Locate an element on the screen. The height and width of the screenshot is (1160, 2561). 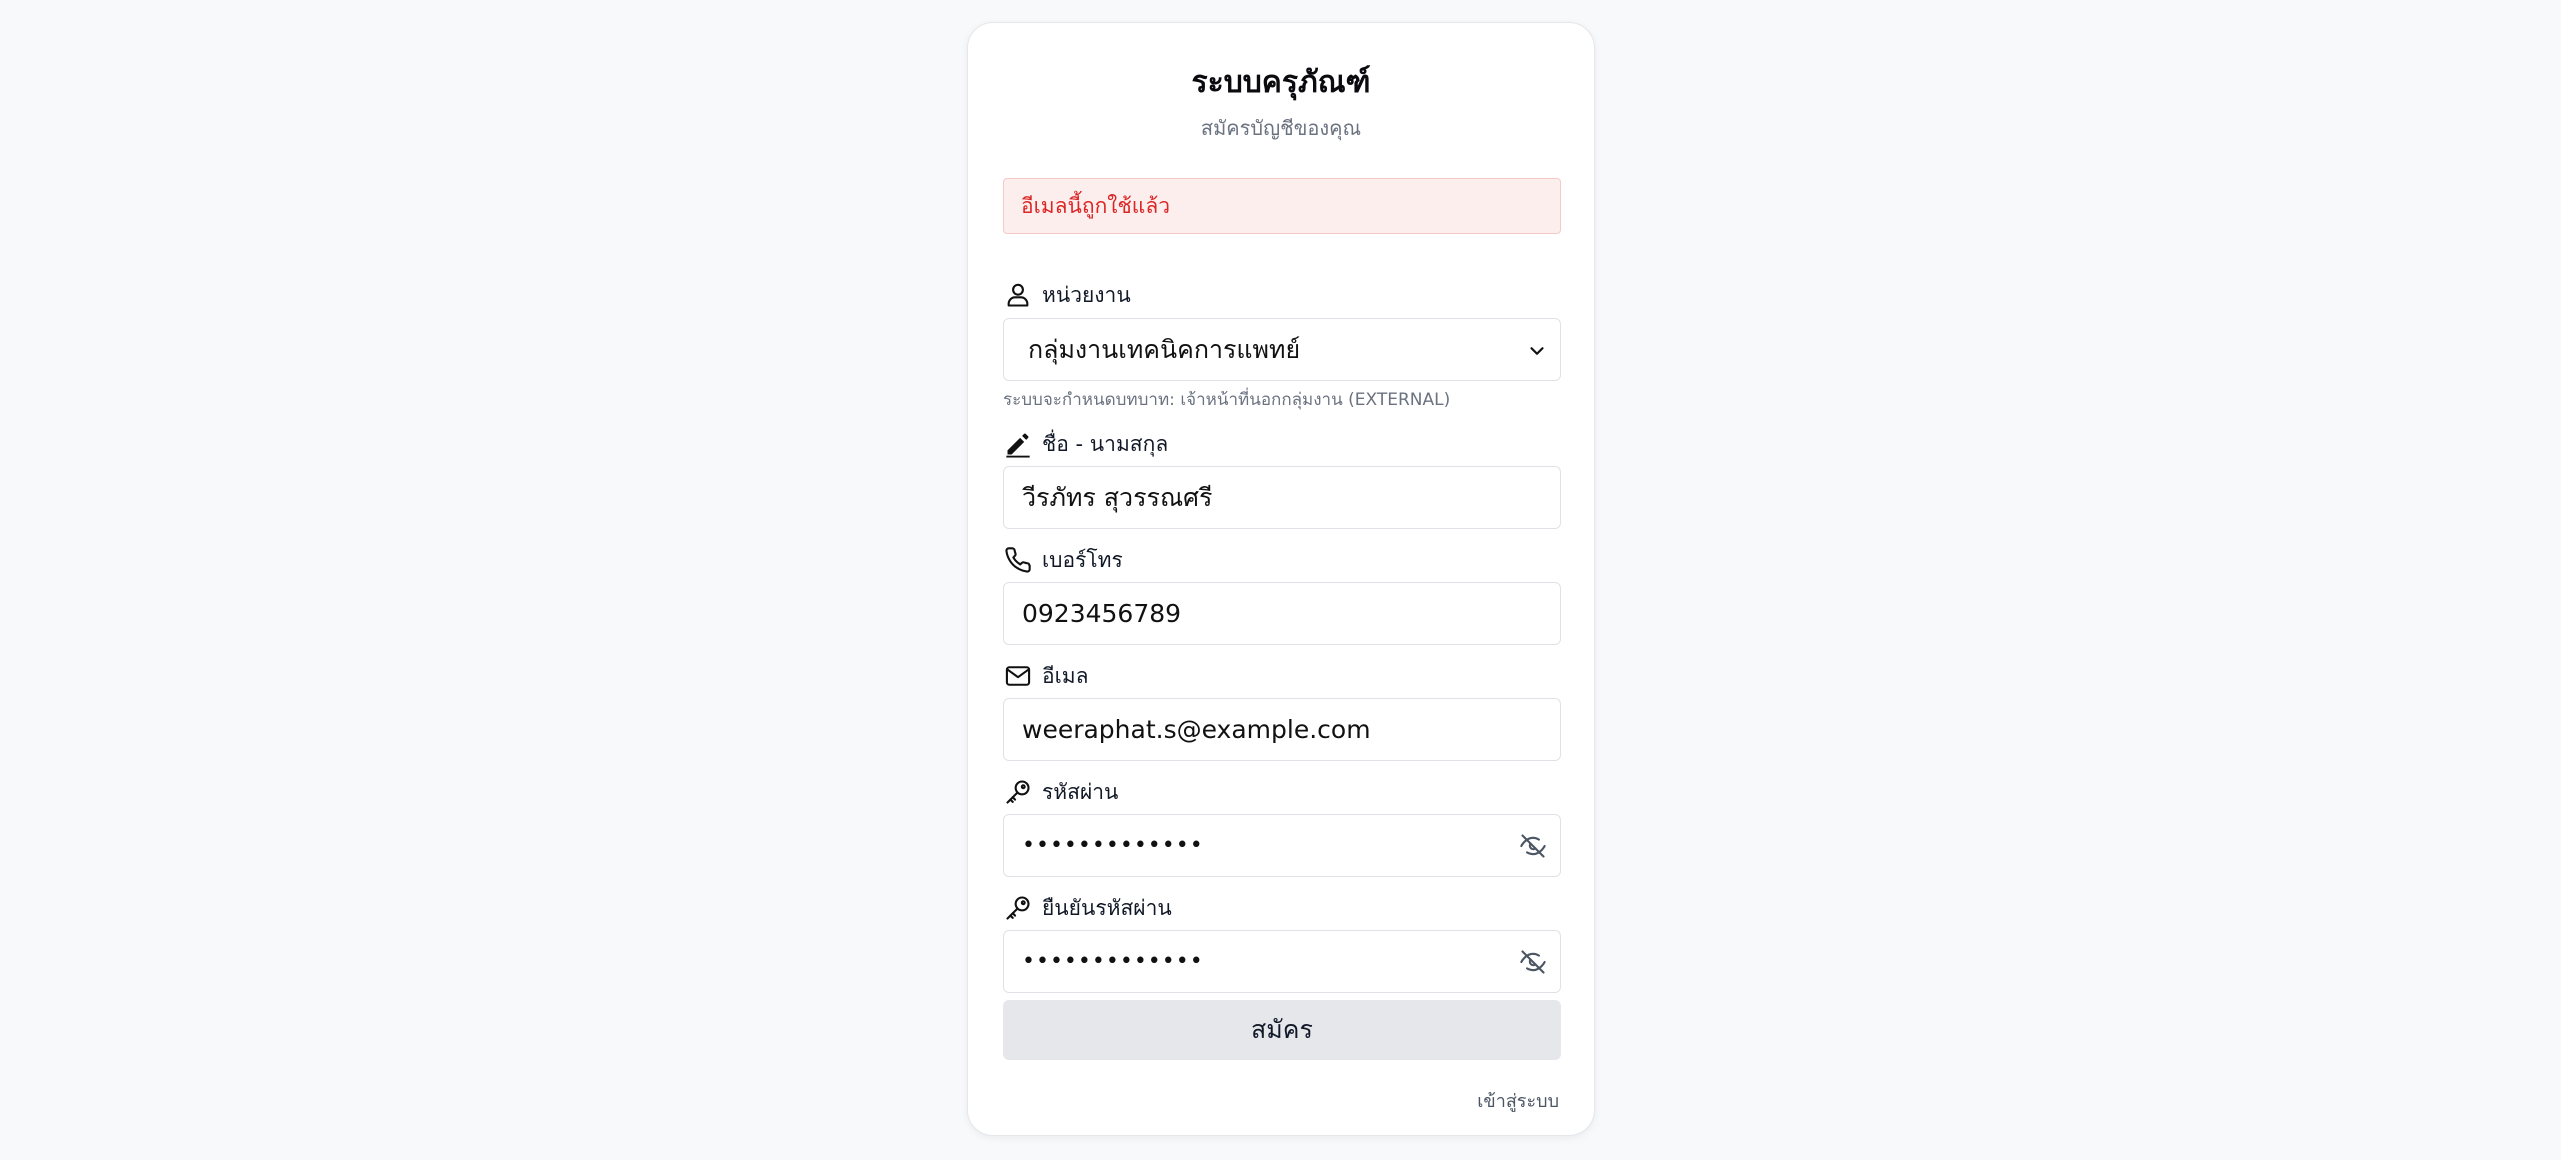
phone-label-text: เบอร์โทร is located at coordinates (1082, 559).